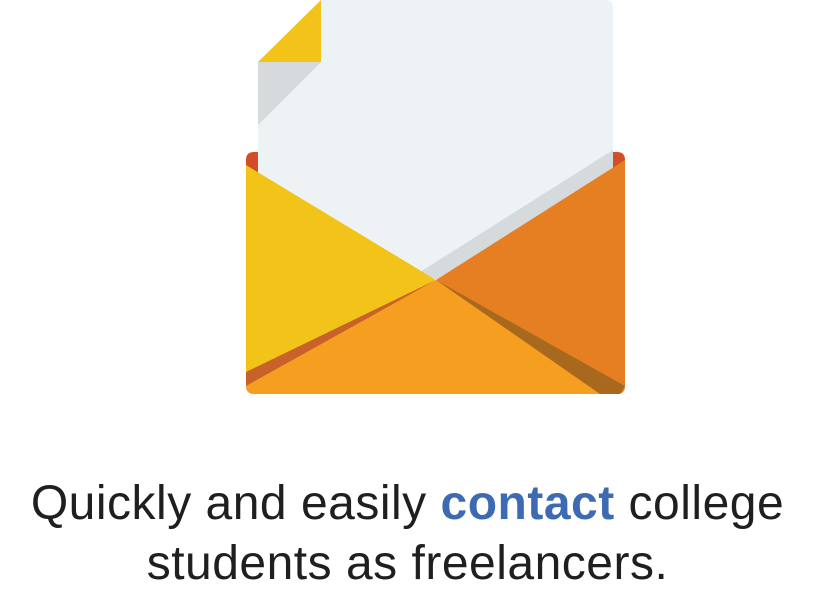 The width and height of the screenshot is (815, 609). What do you see at coordinates (235, 503) in the screenshot?
I see `tagline-prefix: Quickly and easily` at bounding box center [235, 503].